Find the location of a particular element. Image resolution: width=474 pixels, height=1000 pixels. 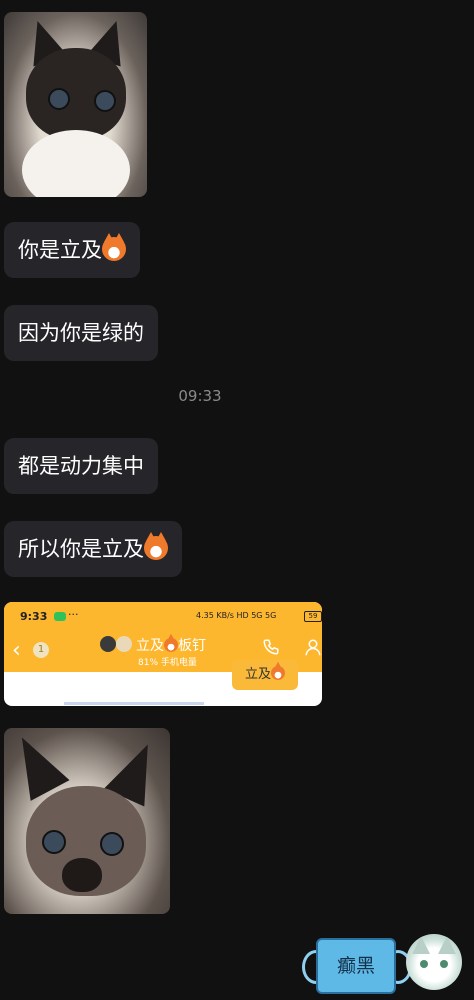

message-text: 因为你是绿的 is located at coordinates (81, 333).